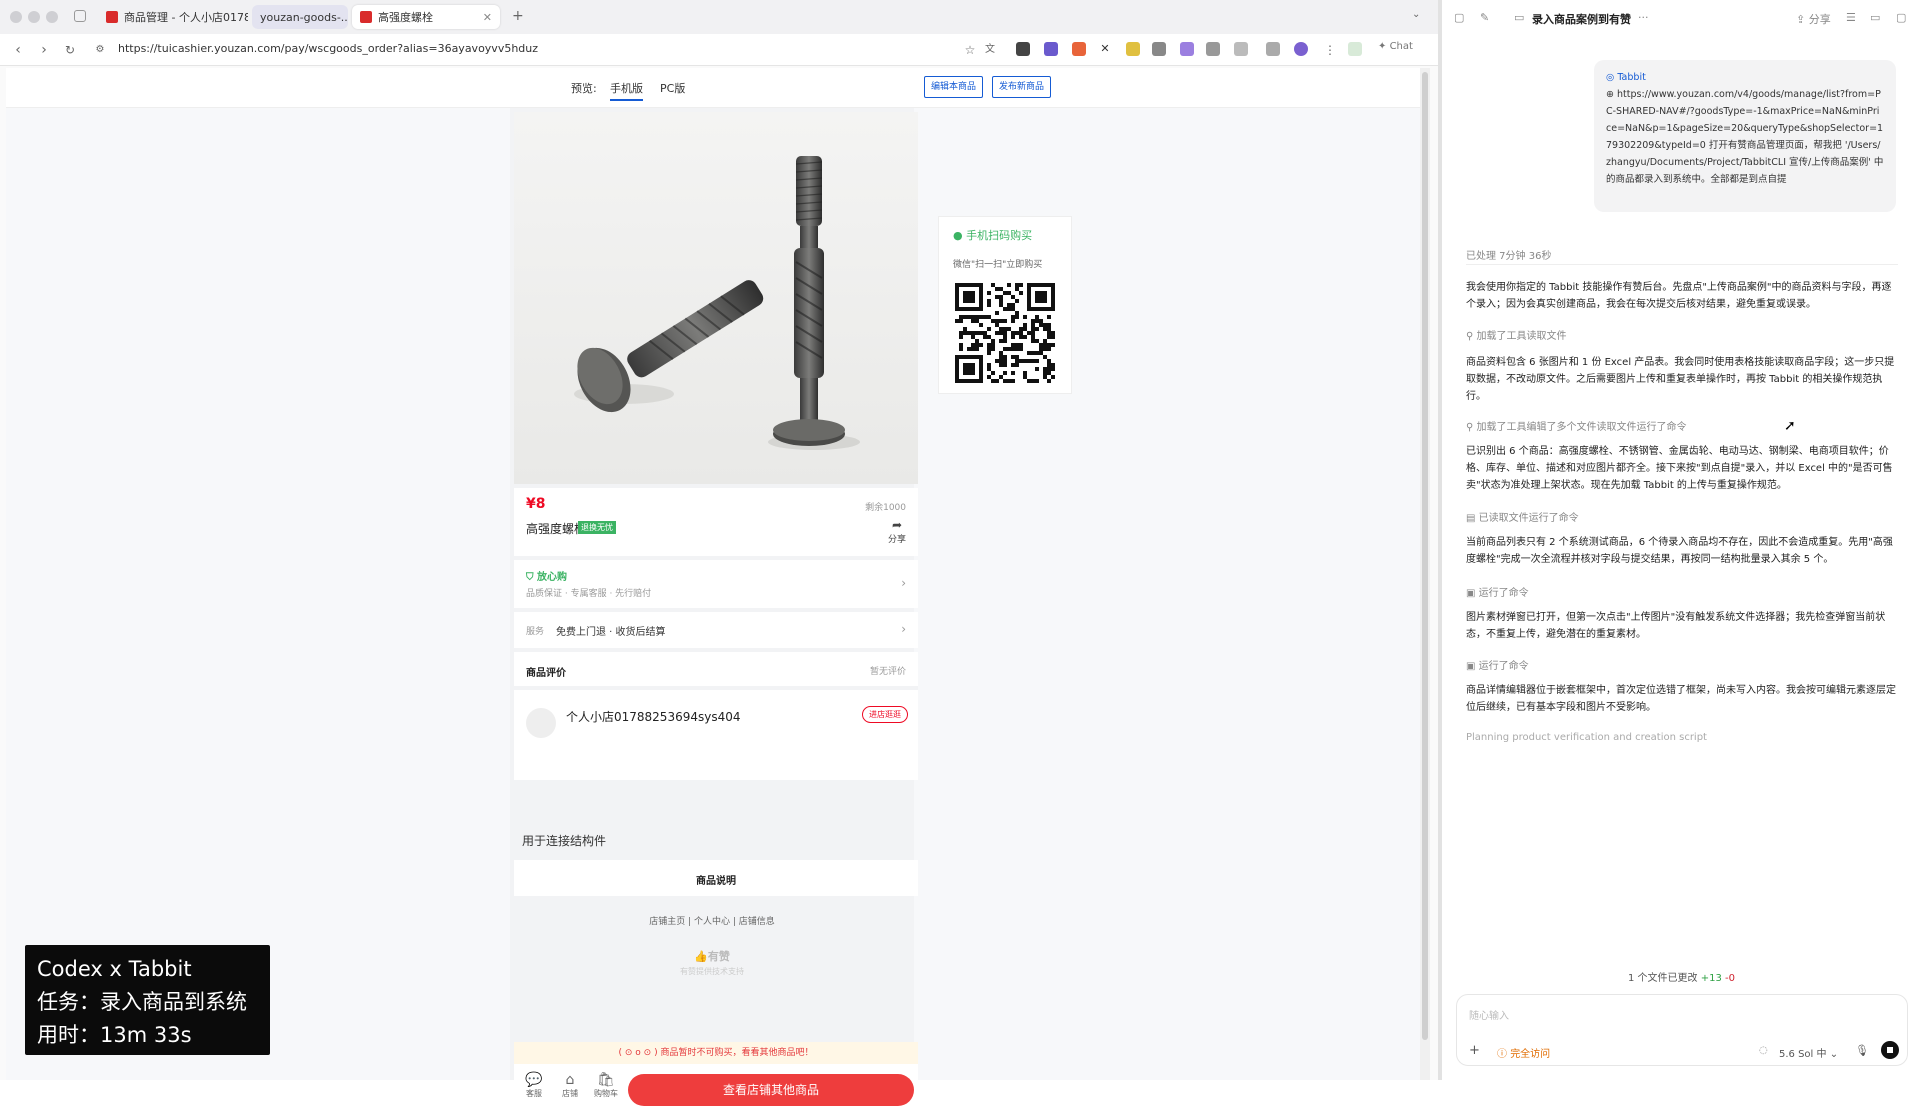  I want to click on share-button: ⇪ 分享, so click(1813, 19).